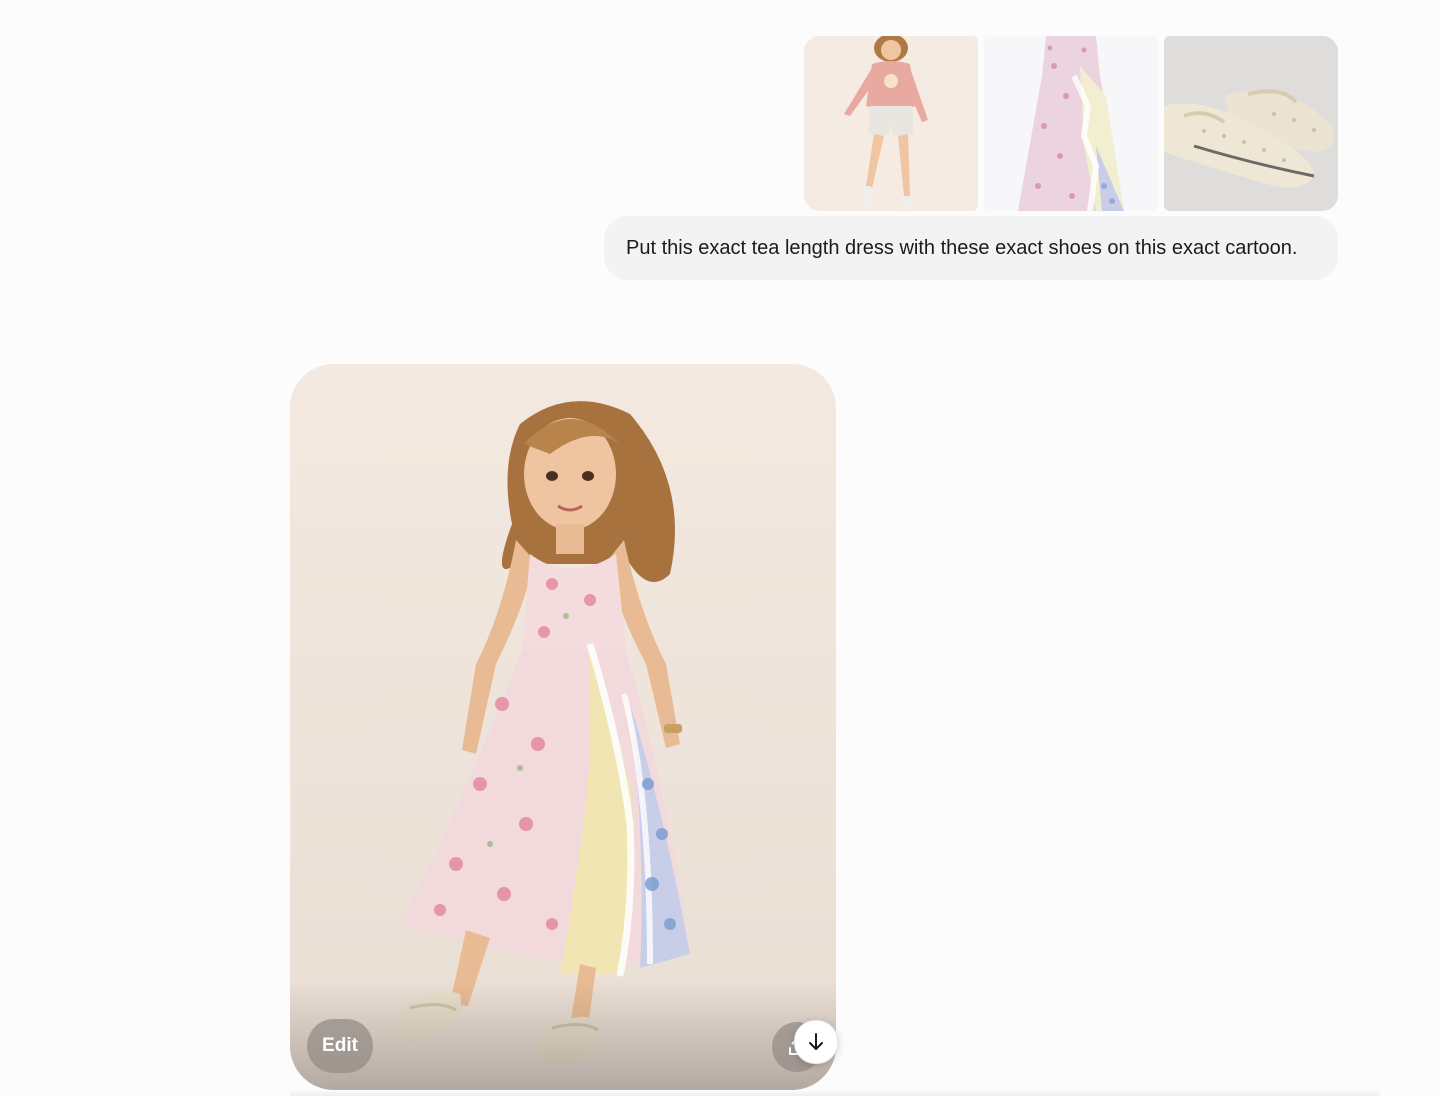 The width and height of the screenshot is (1440, 1096). What do you see at coordinates (835, 1093) in the screenshot?
I see `composer-edge` at bounding box center [835, 1093].